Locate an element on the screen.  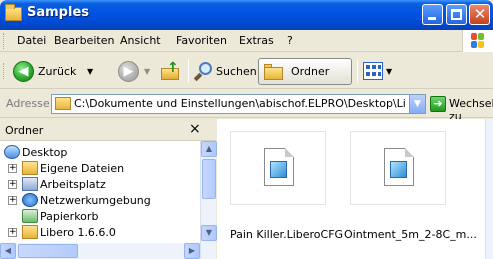
network-icon is located at coordinates (30, 200).